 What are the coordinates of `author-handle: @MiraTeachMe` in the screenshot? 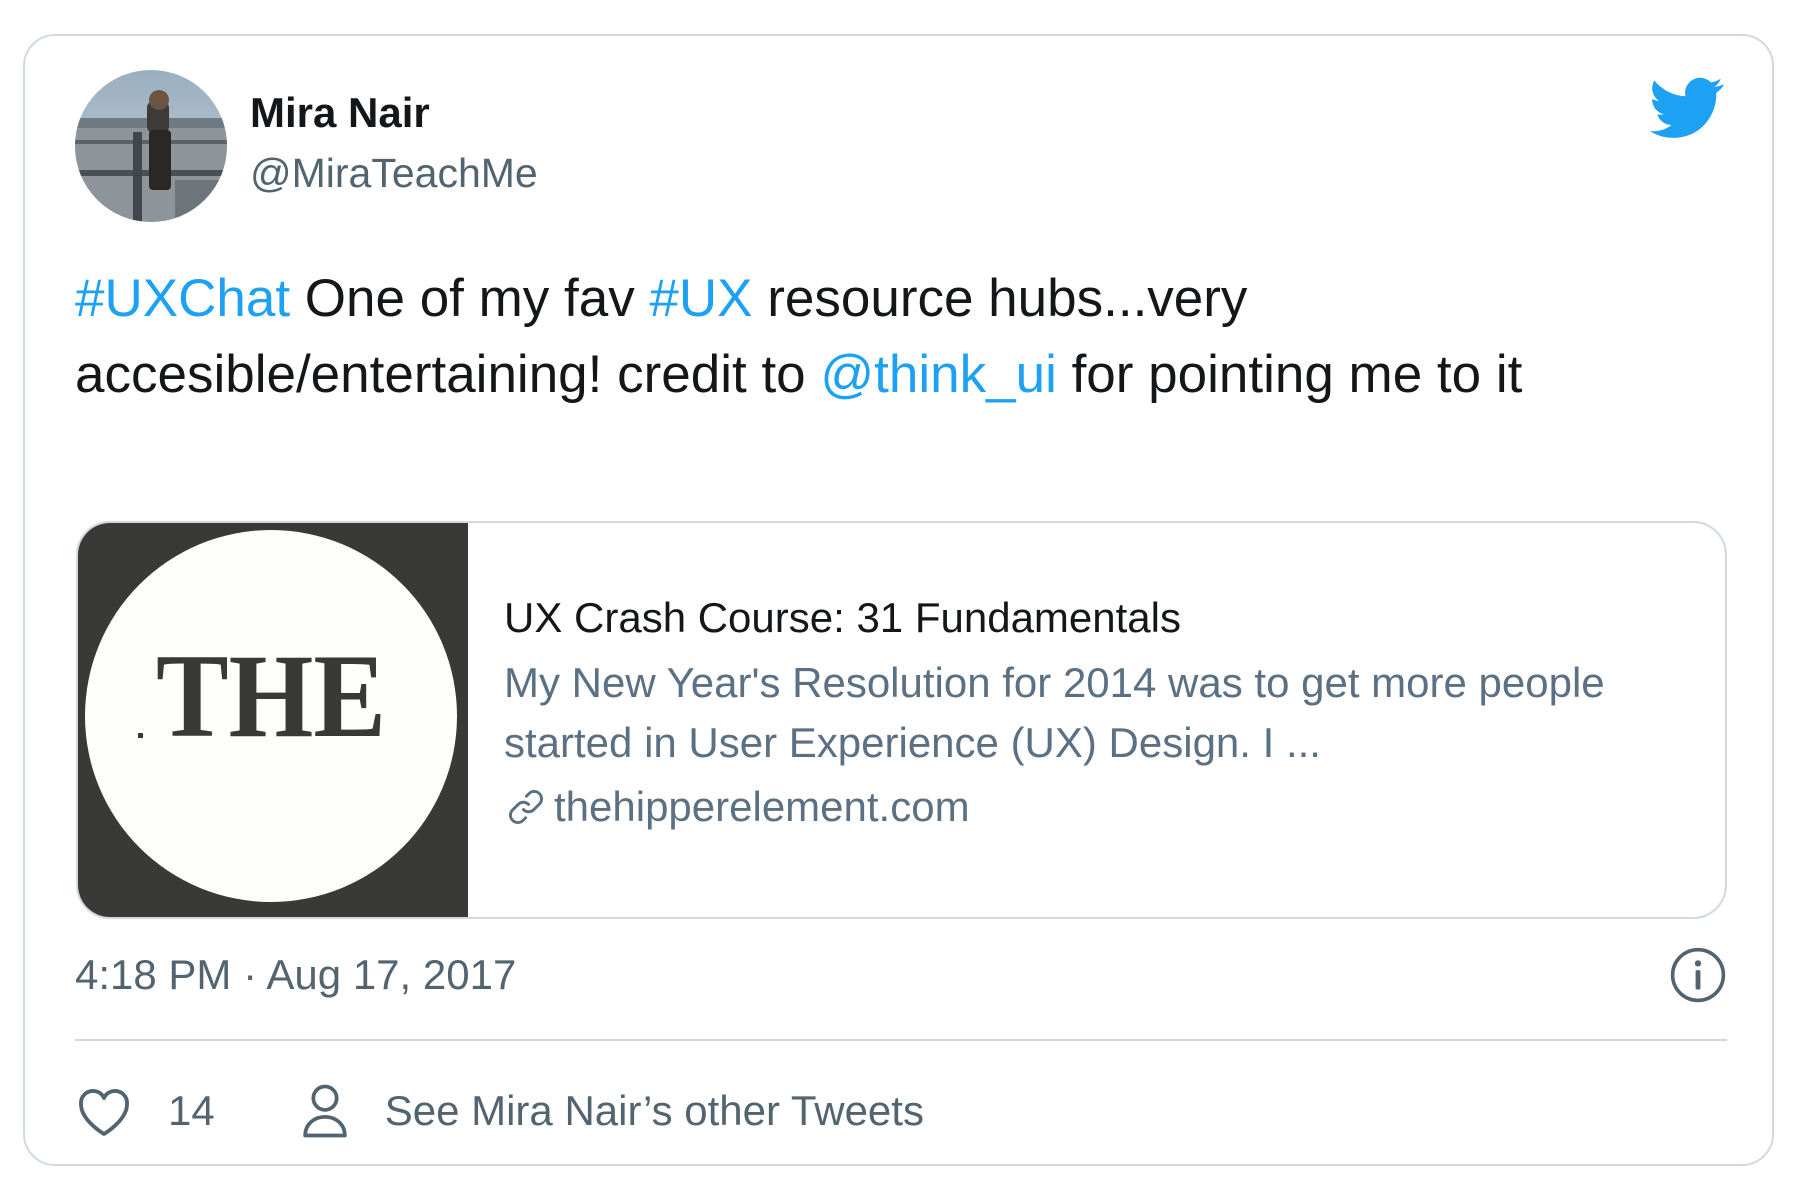 It's located at (394, 173).